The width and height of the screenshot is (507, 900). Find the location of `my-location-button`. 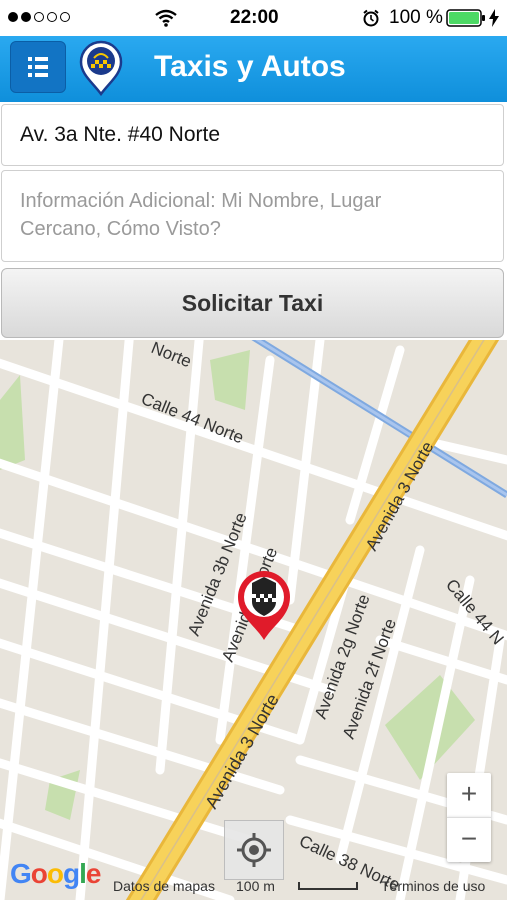

my-location-button is located at coordinates (254, 850).